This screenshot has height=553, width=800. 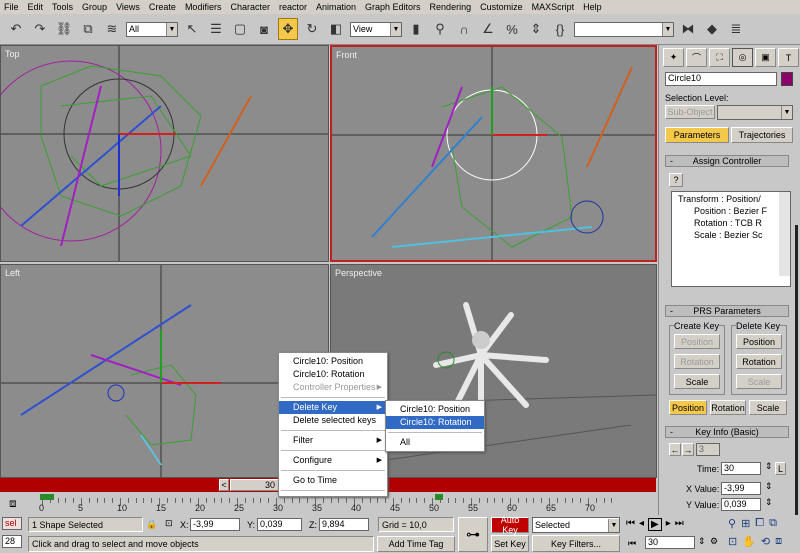 What do you see at coordinates (690, 112) in the screenshot?
I see `sub-object-button: Sub-Object` at bounding box center [690, 112].